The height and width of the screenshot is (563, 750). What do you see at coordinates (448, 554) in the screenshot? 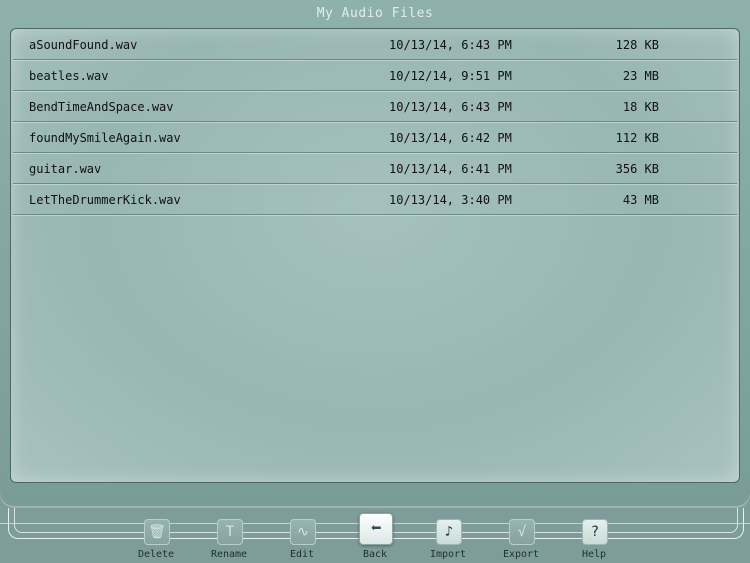
I see `import-label: Import` at bounding box center [448, 554].